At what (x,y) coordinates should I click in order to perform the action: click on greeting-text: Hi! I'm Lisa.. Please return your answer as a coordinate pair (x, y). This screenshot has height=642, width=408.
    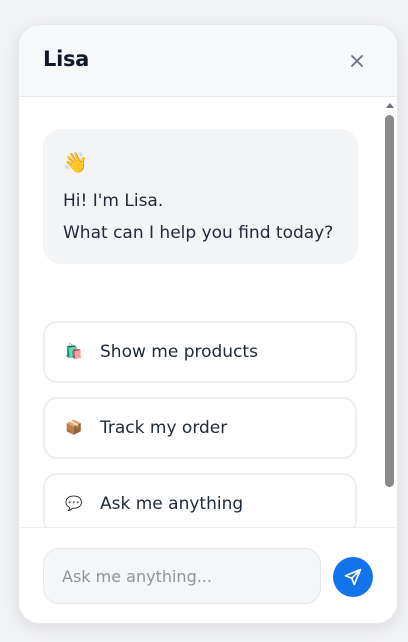
    Looking at the image, I should click on (113, 201).